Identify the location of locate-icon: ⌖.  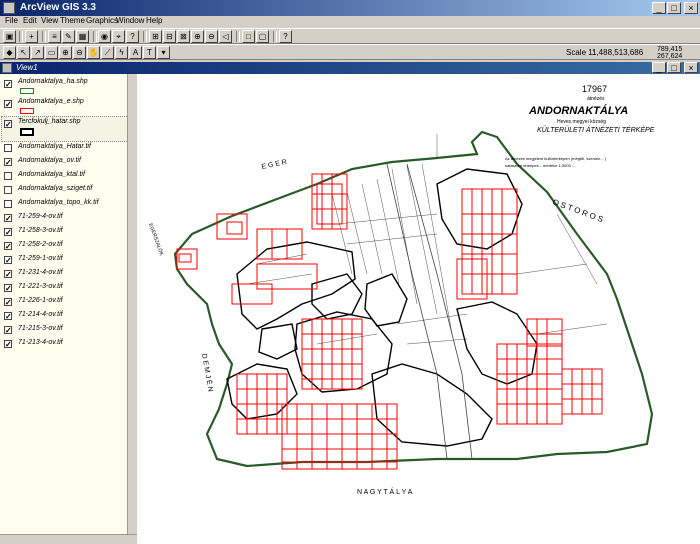
(118, 36).